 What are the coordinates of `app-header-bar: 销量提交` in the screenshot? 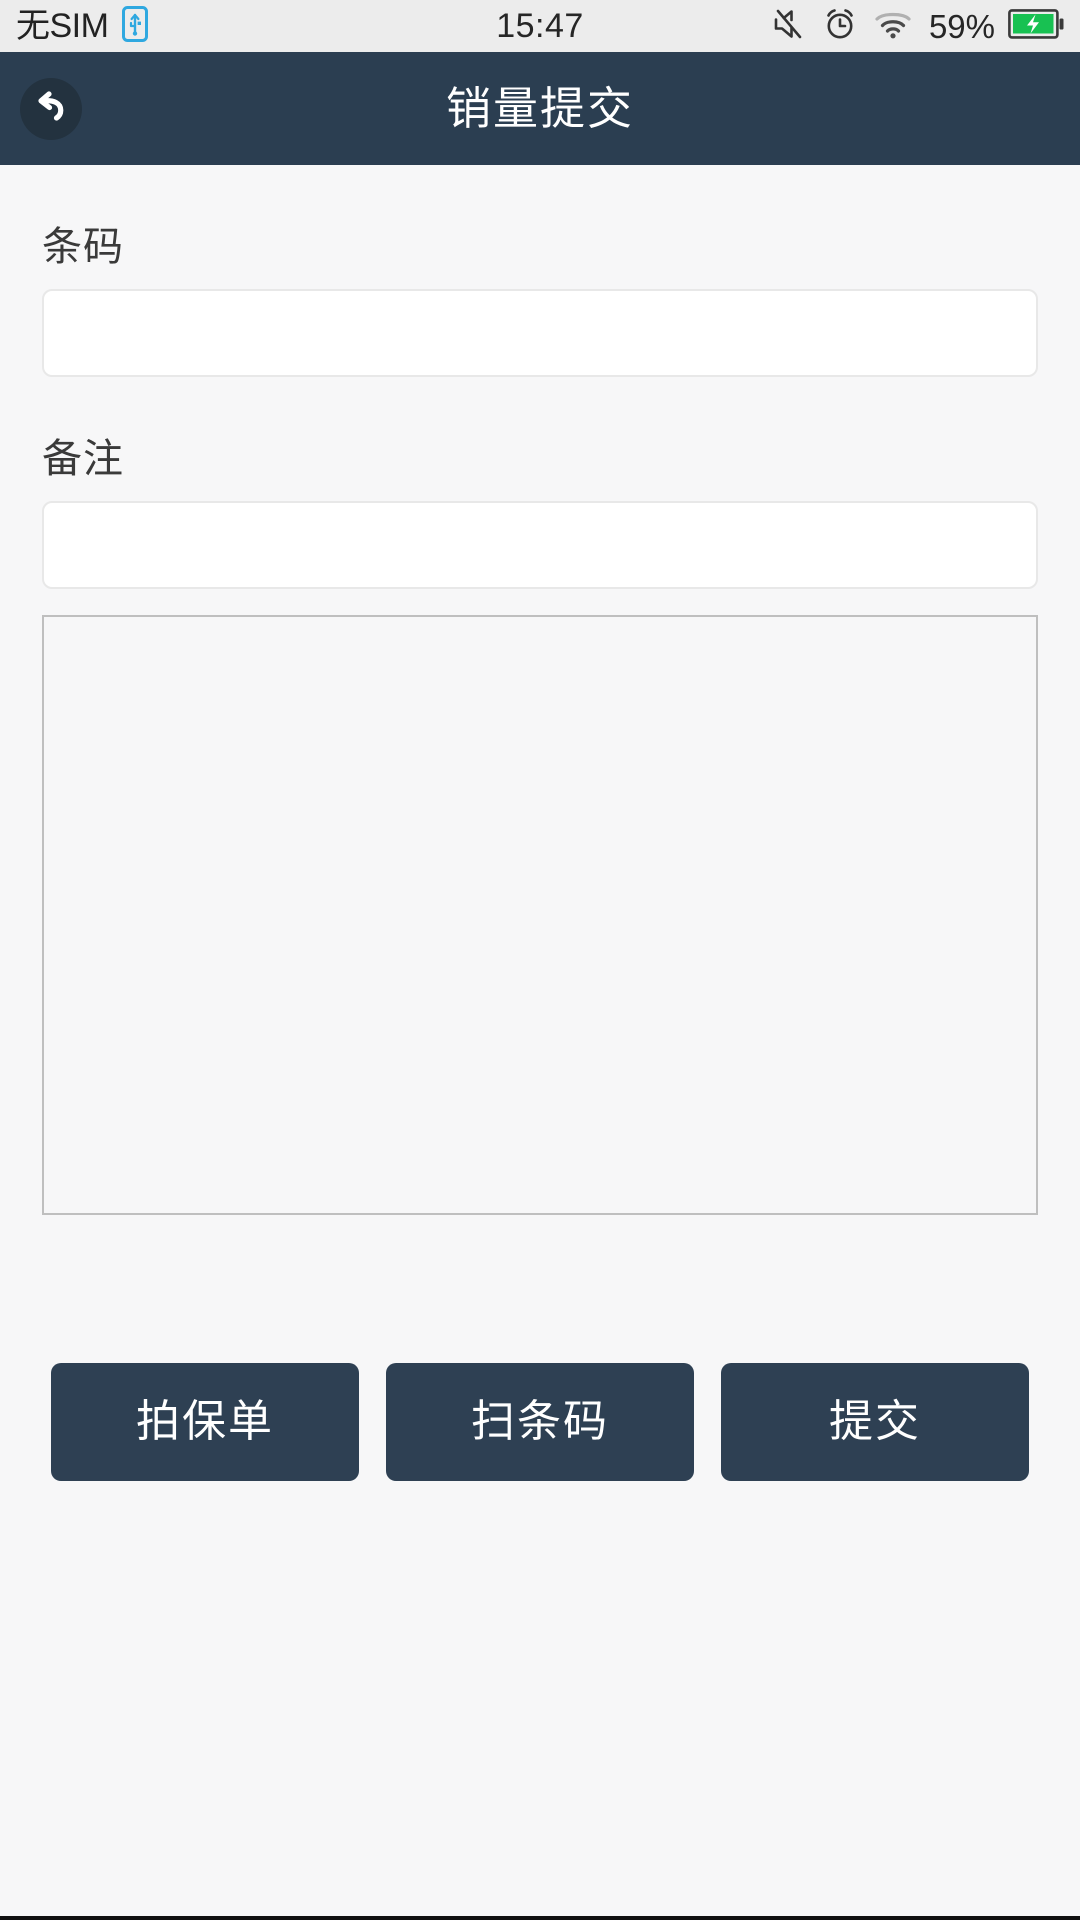 It's located at (540, 108).